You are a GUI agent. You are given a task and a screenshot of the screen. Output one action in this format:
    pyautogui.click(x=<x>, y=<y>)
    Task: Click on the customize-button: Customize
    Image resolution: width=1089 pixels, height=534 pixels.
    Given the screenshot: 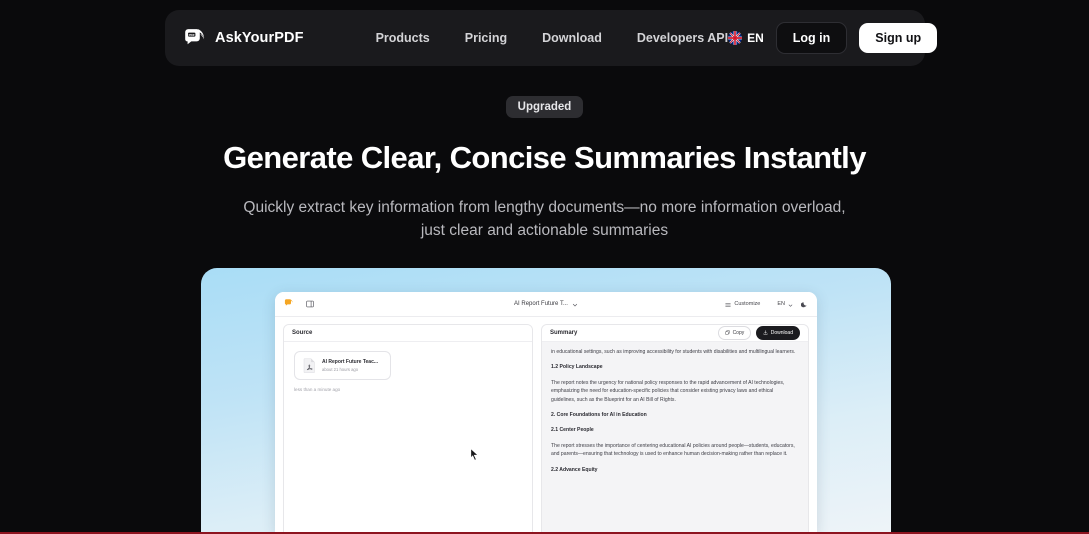 What is the action you would take?
    pyautogui.click(x=742, y=304)
    